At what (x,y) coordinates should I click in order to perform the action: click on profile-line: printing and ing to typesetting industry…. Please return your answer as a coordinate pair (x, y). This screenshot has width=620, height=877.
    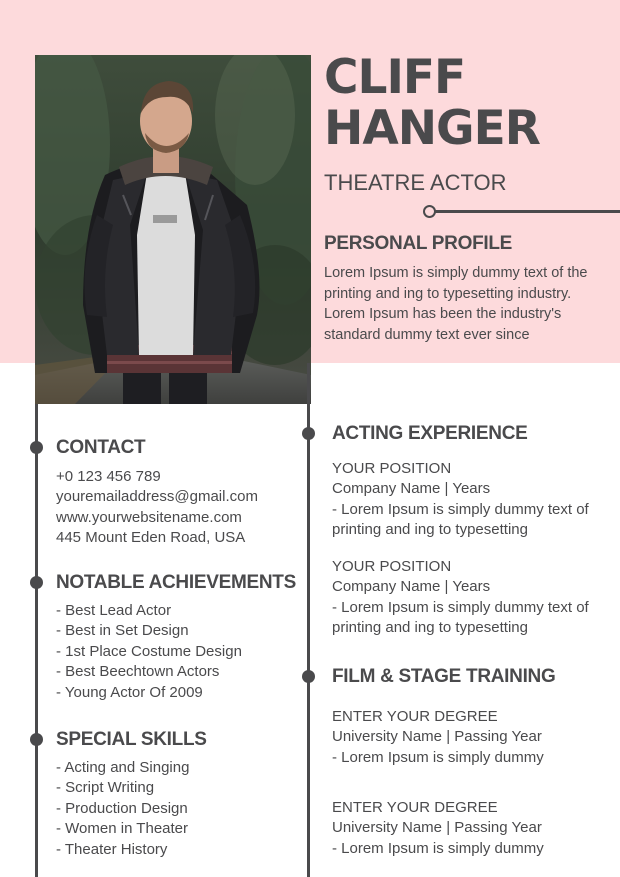
    Looking at the image, I should click on (448, 293).